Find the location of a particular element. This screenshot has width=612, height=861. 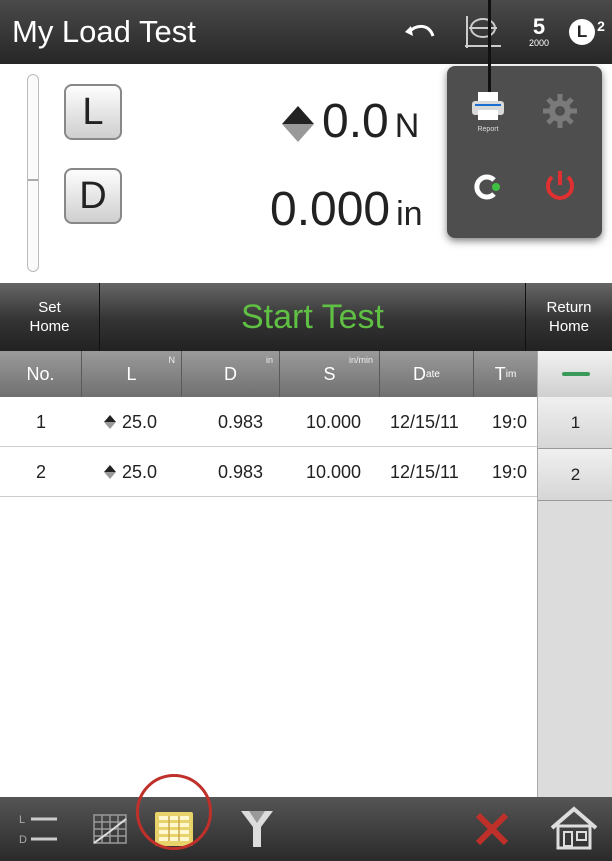

displacement-value: 0.000 is located at coordinates (330, 209).